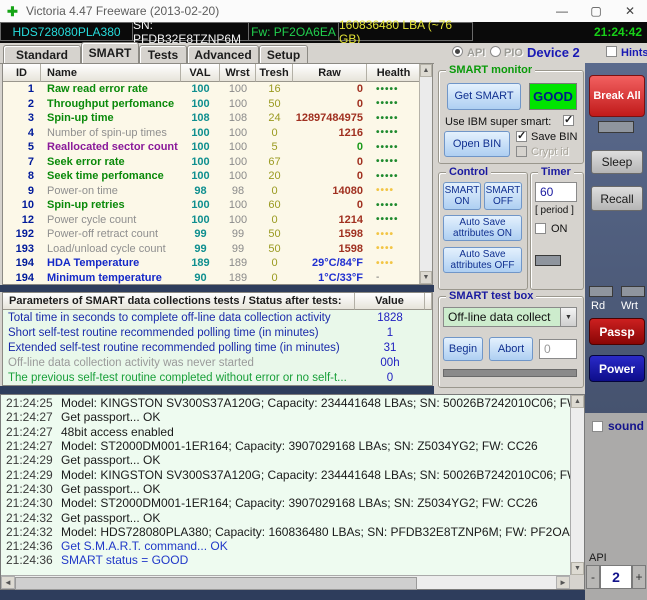  Describe the element at coordinates (617, 368) in the screenshot. I see `power-button: Power` at that location.